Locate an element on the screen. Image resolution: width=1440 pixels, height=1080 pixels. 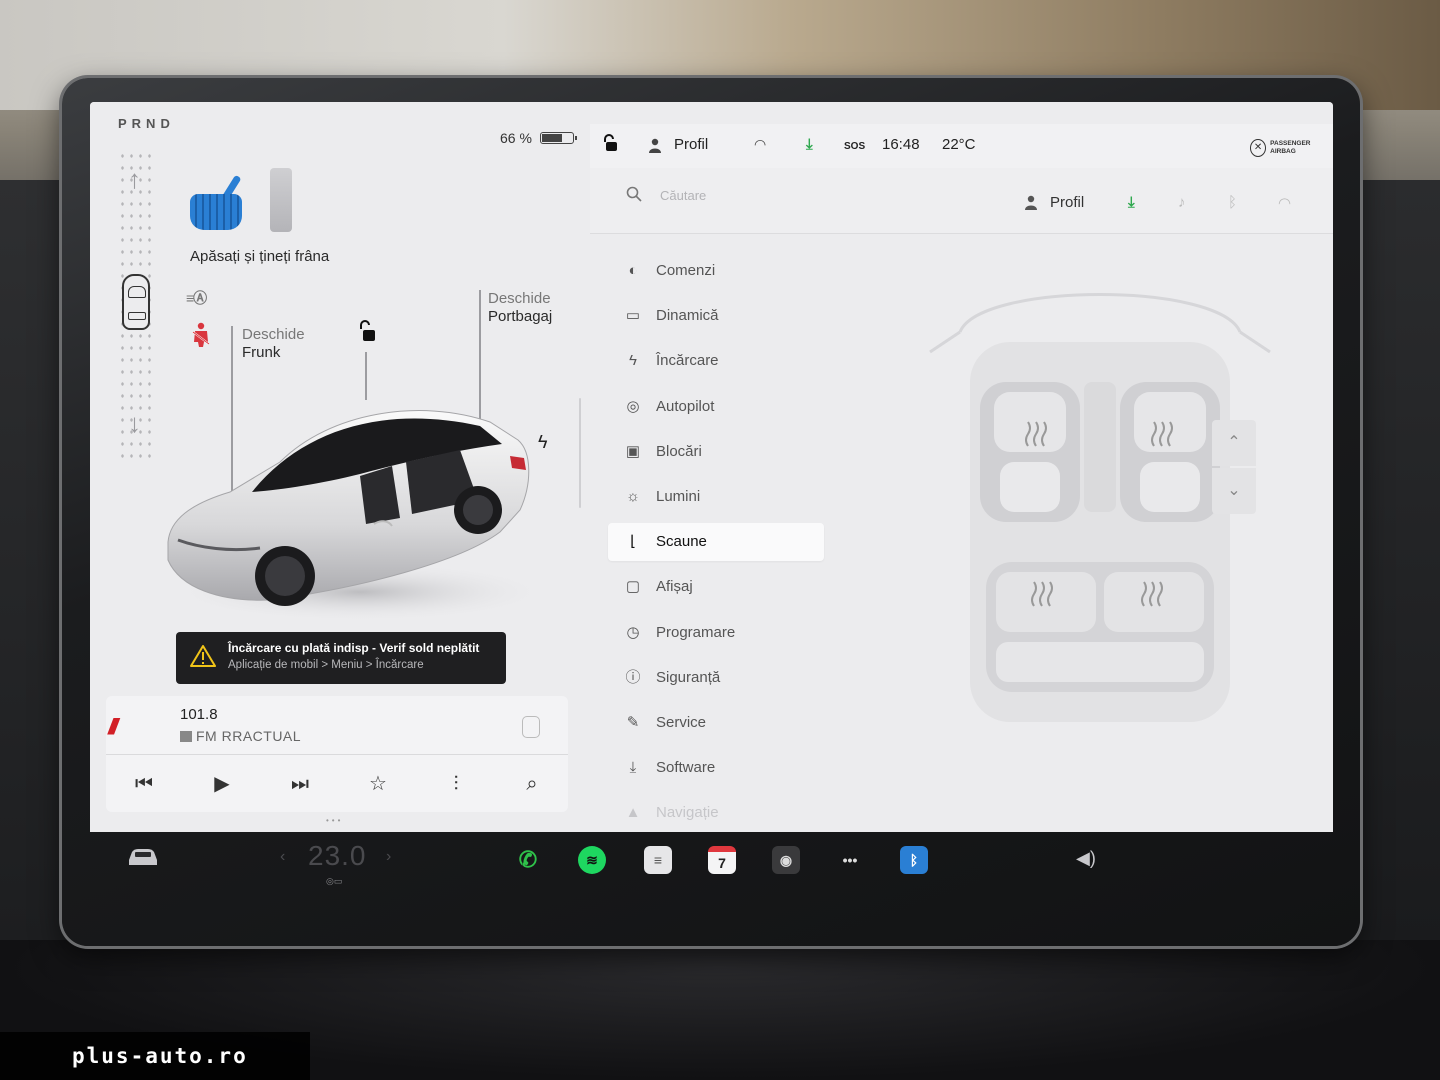
menu-item-navigatie: ▲ Navigație is located at coordinates (716, 813).